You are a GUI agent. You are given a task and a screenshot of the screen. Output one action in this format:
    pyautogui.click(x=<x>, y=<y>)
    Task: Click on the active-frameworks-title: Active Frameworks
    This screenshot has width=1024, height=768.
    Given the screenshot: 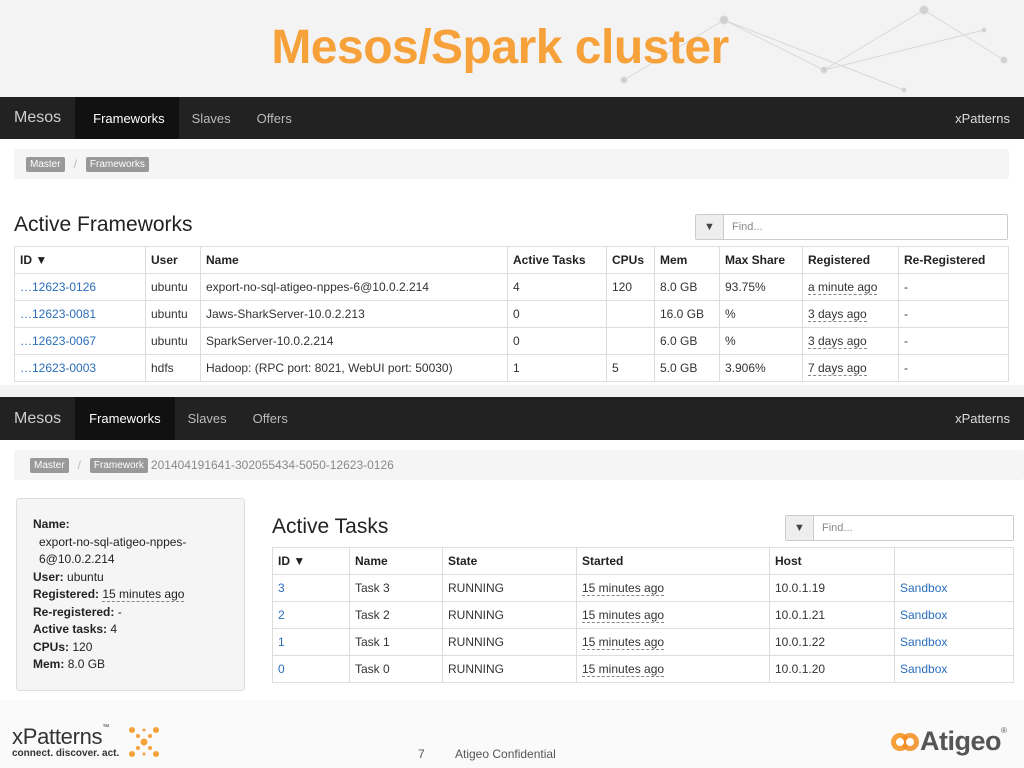 What is the action you would take?
    pyautogui.click(x=103, y=224)
    